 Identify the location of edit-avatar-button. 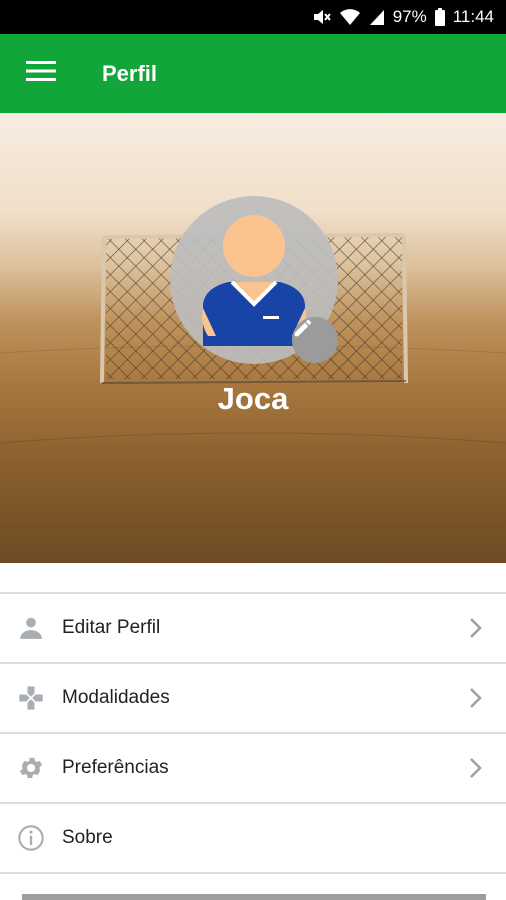
(315, 340).